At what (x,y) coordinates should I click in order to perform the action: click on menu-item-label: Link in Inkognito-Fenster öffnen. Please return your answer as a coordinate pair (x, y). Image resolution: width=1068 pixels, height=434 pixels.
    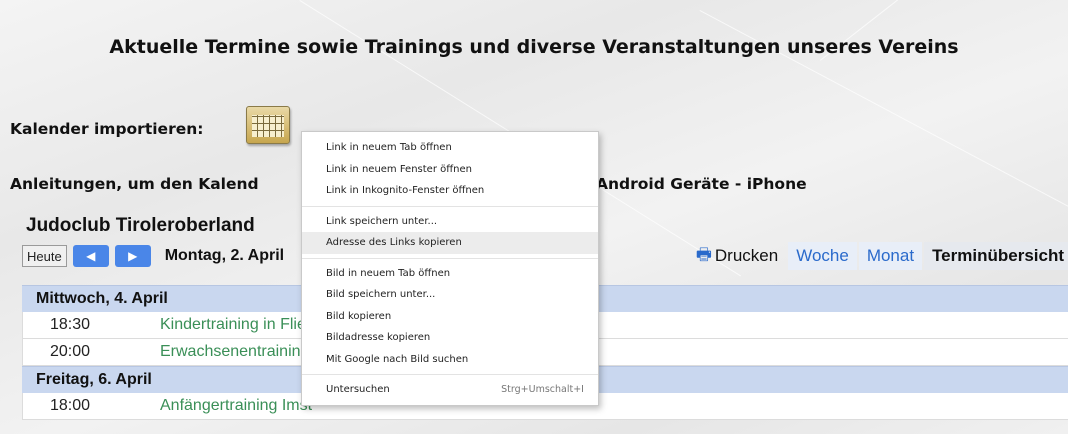
    Looking at the image, I should click on (405, 191).